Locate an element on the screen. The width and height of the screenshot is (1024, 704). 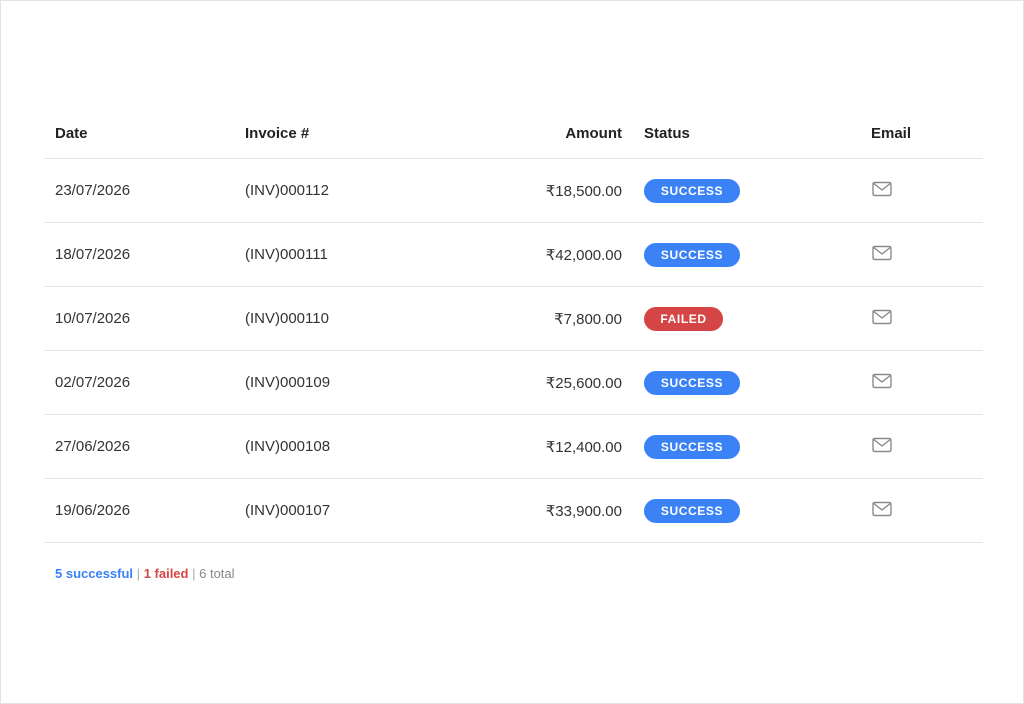
row-date: 23/07/2026 is located at coordinates (93, 190).